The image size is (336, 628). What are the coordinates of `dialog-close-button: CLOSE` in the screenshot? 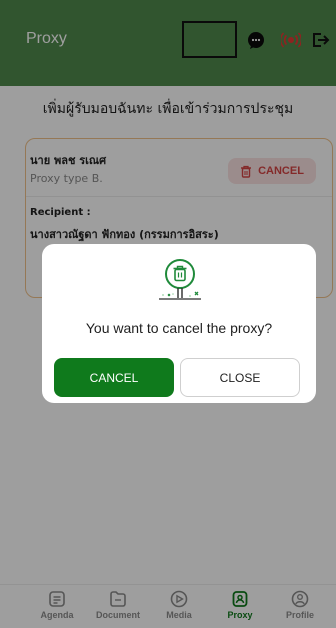 It's located at (240, 377).